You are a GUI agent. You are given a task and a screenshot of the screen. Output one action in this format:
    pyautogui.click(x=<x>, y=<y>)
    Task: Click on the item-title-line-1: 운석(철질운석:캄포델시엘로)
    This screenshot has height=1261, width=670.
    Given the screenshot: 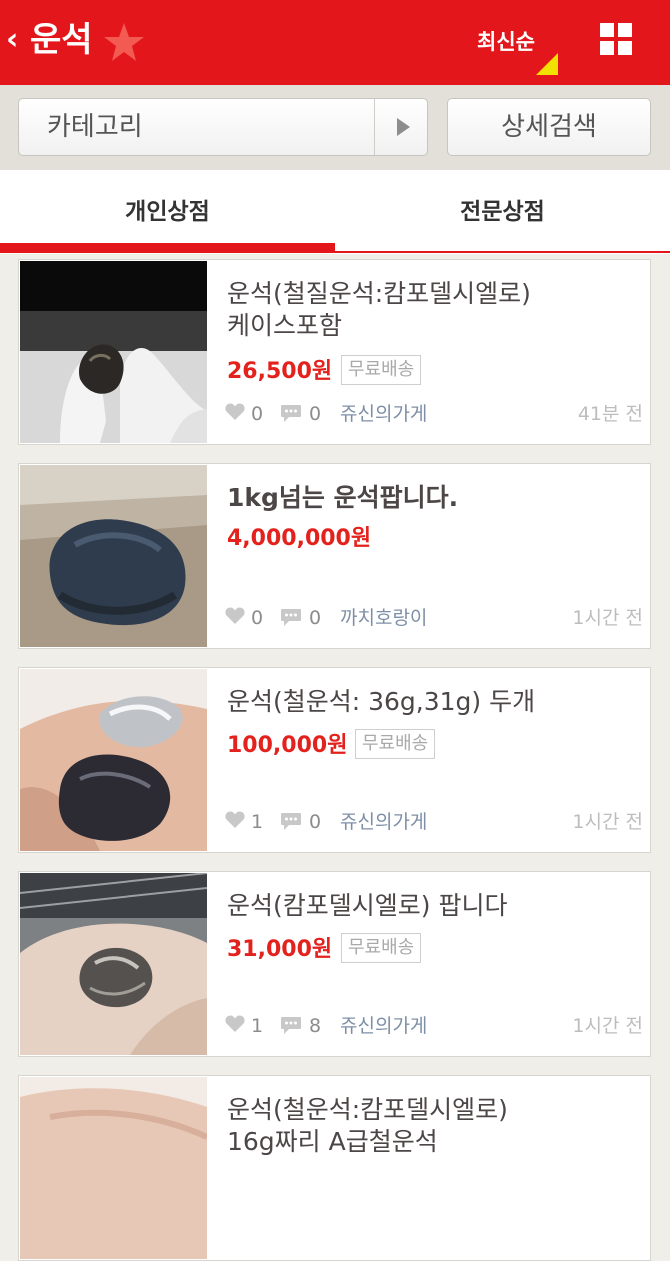 What is the action you would take?
    pyautogui.click(x=379, y=293)
    